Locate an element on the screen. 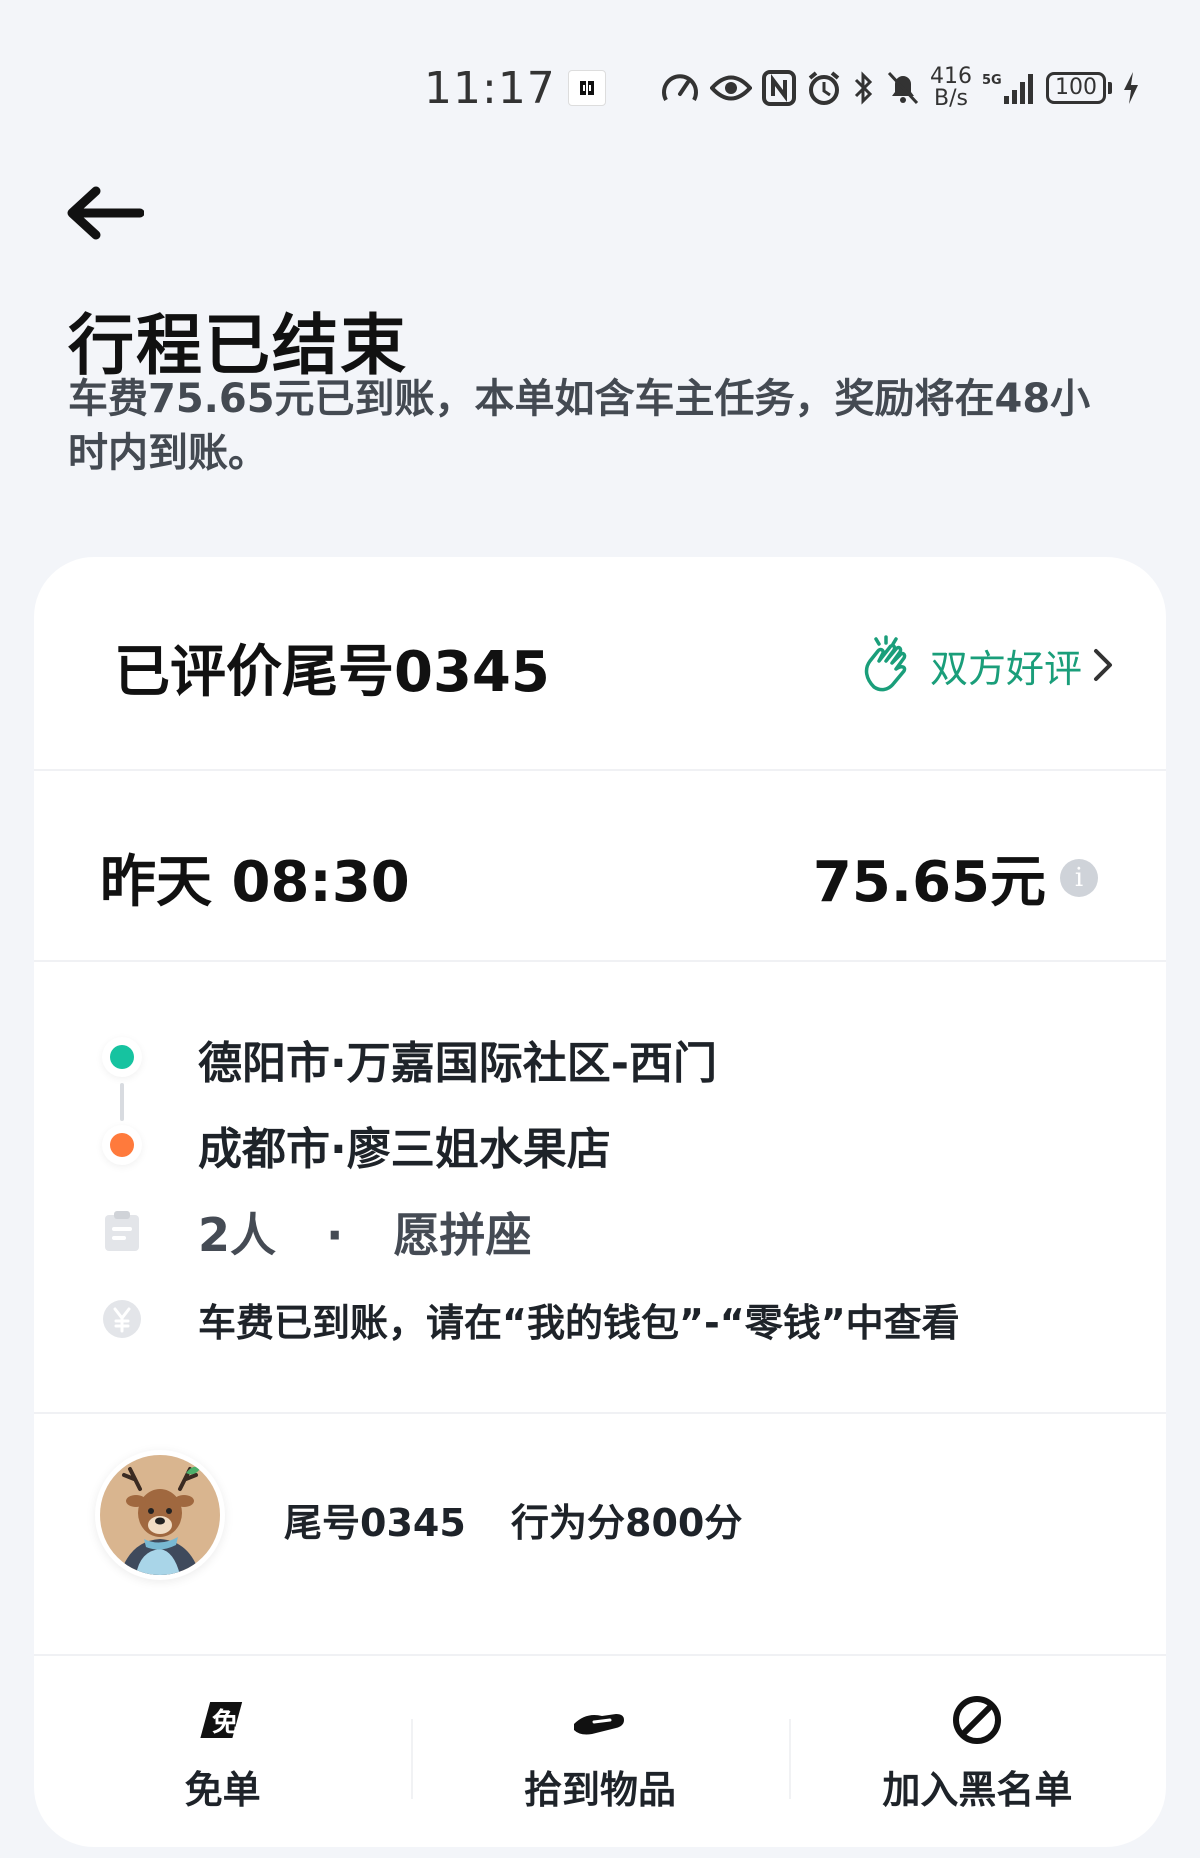 The width and height of the screenshot is (1200, 1858). end-marker is located at coordinates (122, 1145).